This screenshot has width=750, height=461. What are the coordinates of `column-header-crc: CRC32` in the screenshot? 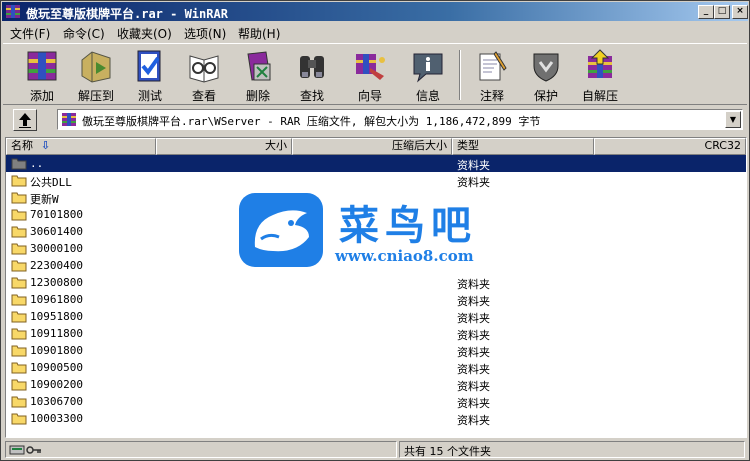 It's located at (670, 146).